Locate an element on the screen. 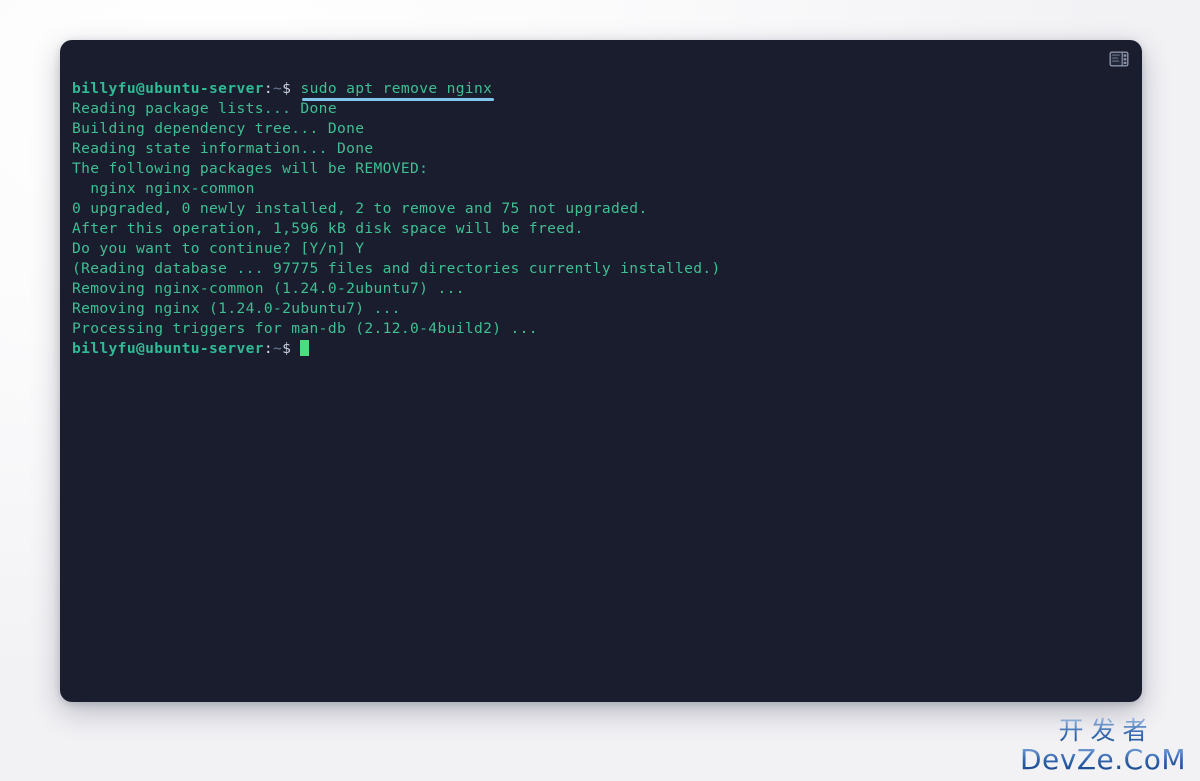  watermark-latin-text: DevZe.CoM is located at coordinates (1102, 759).